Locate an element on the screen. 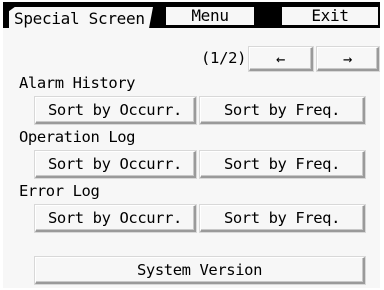 The width and height of the screenshot is (384, 290). operation-log-sort-by-frequency-button: Sort by Freq. is located at coordinates (282, 164).